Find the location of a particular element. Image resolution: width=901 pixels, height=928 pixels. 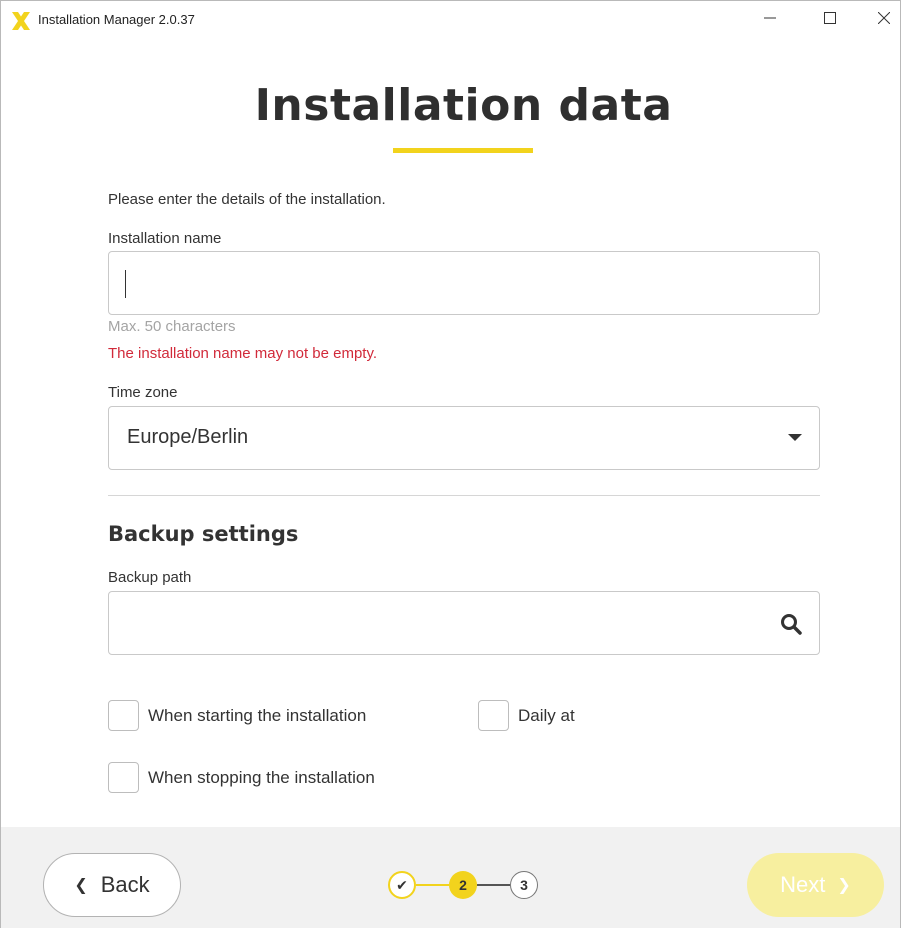

step-2-current: 2 is located at coordinates (463, 885).